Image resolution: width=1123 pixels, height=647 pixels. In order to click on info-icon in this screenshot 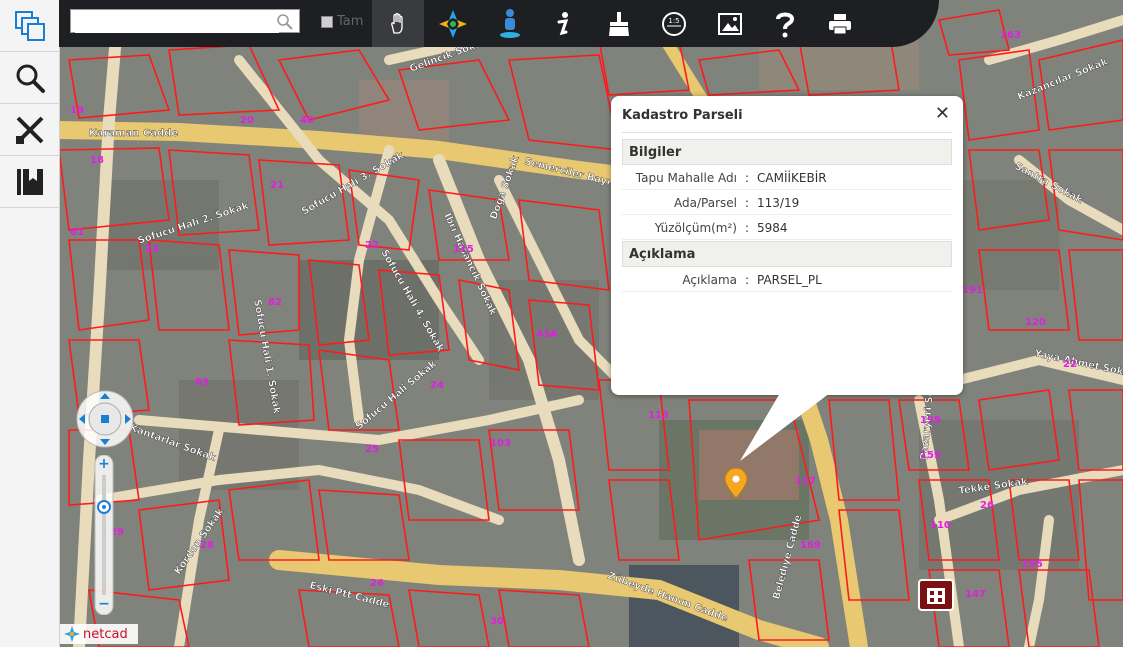, I will do `click(563, 23)`.